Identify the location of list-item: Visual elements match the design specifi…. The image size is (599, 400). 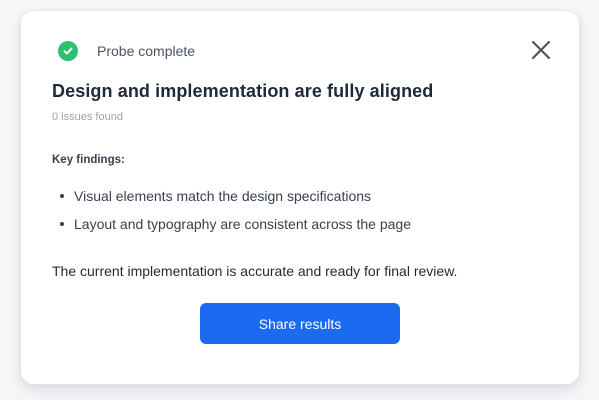
(231, 196).